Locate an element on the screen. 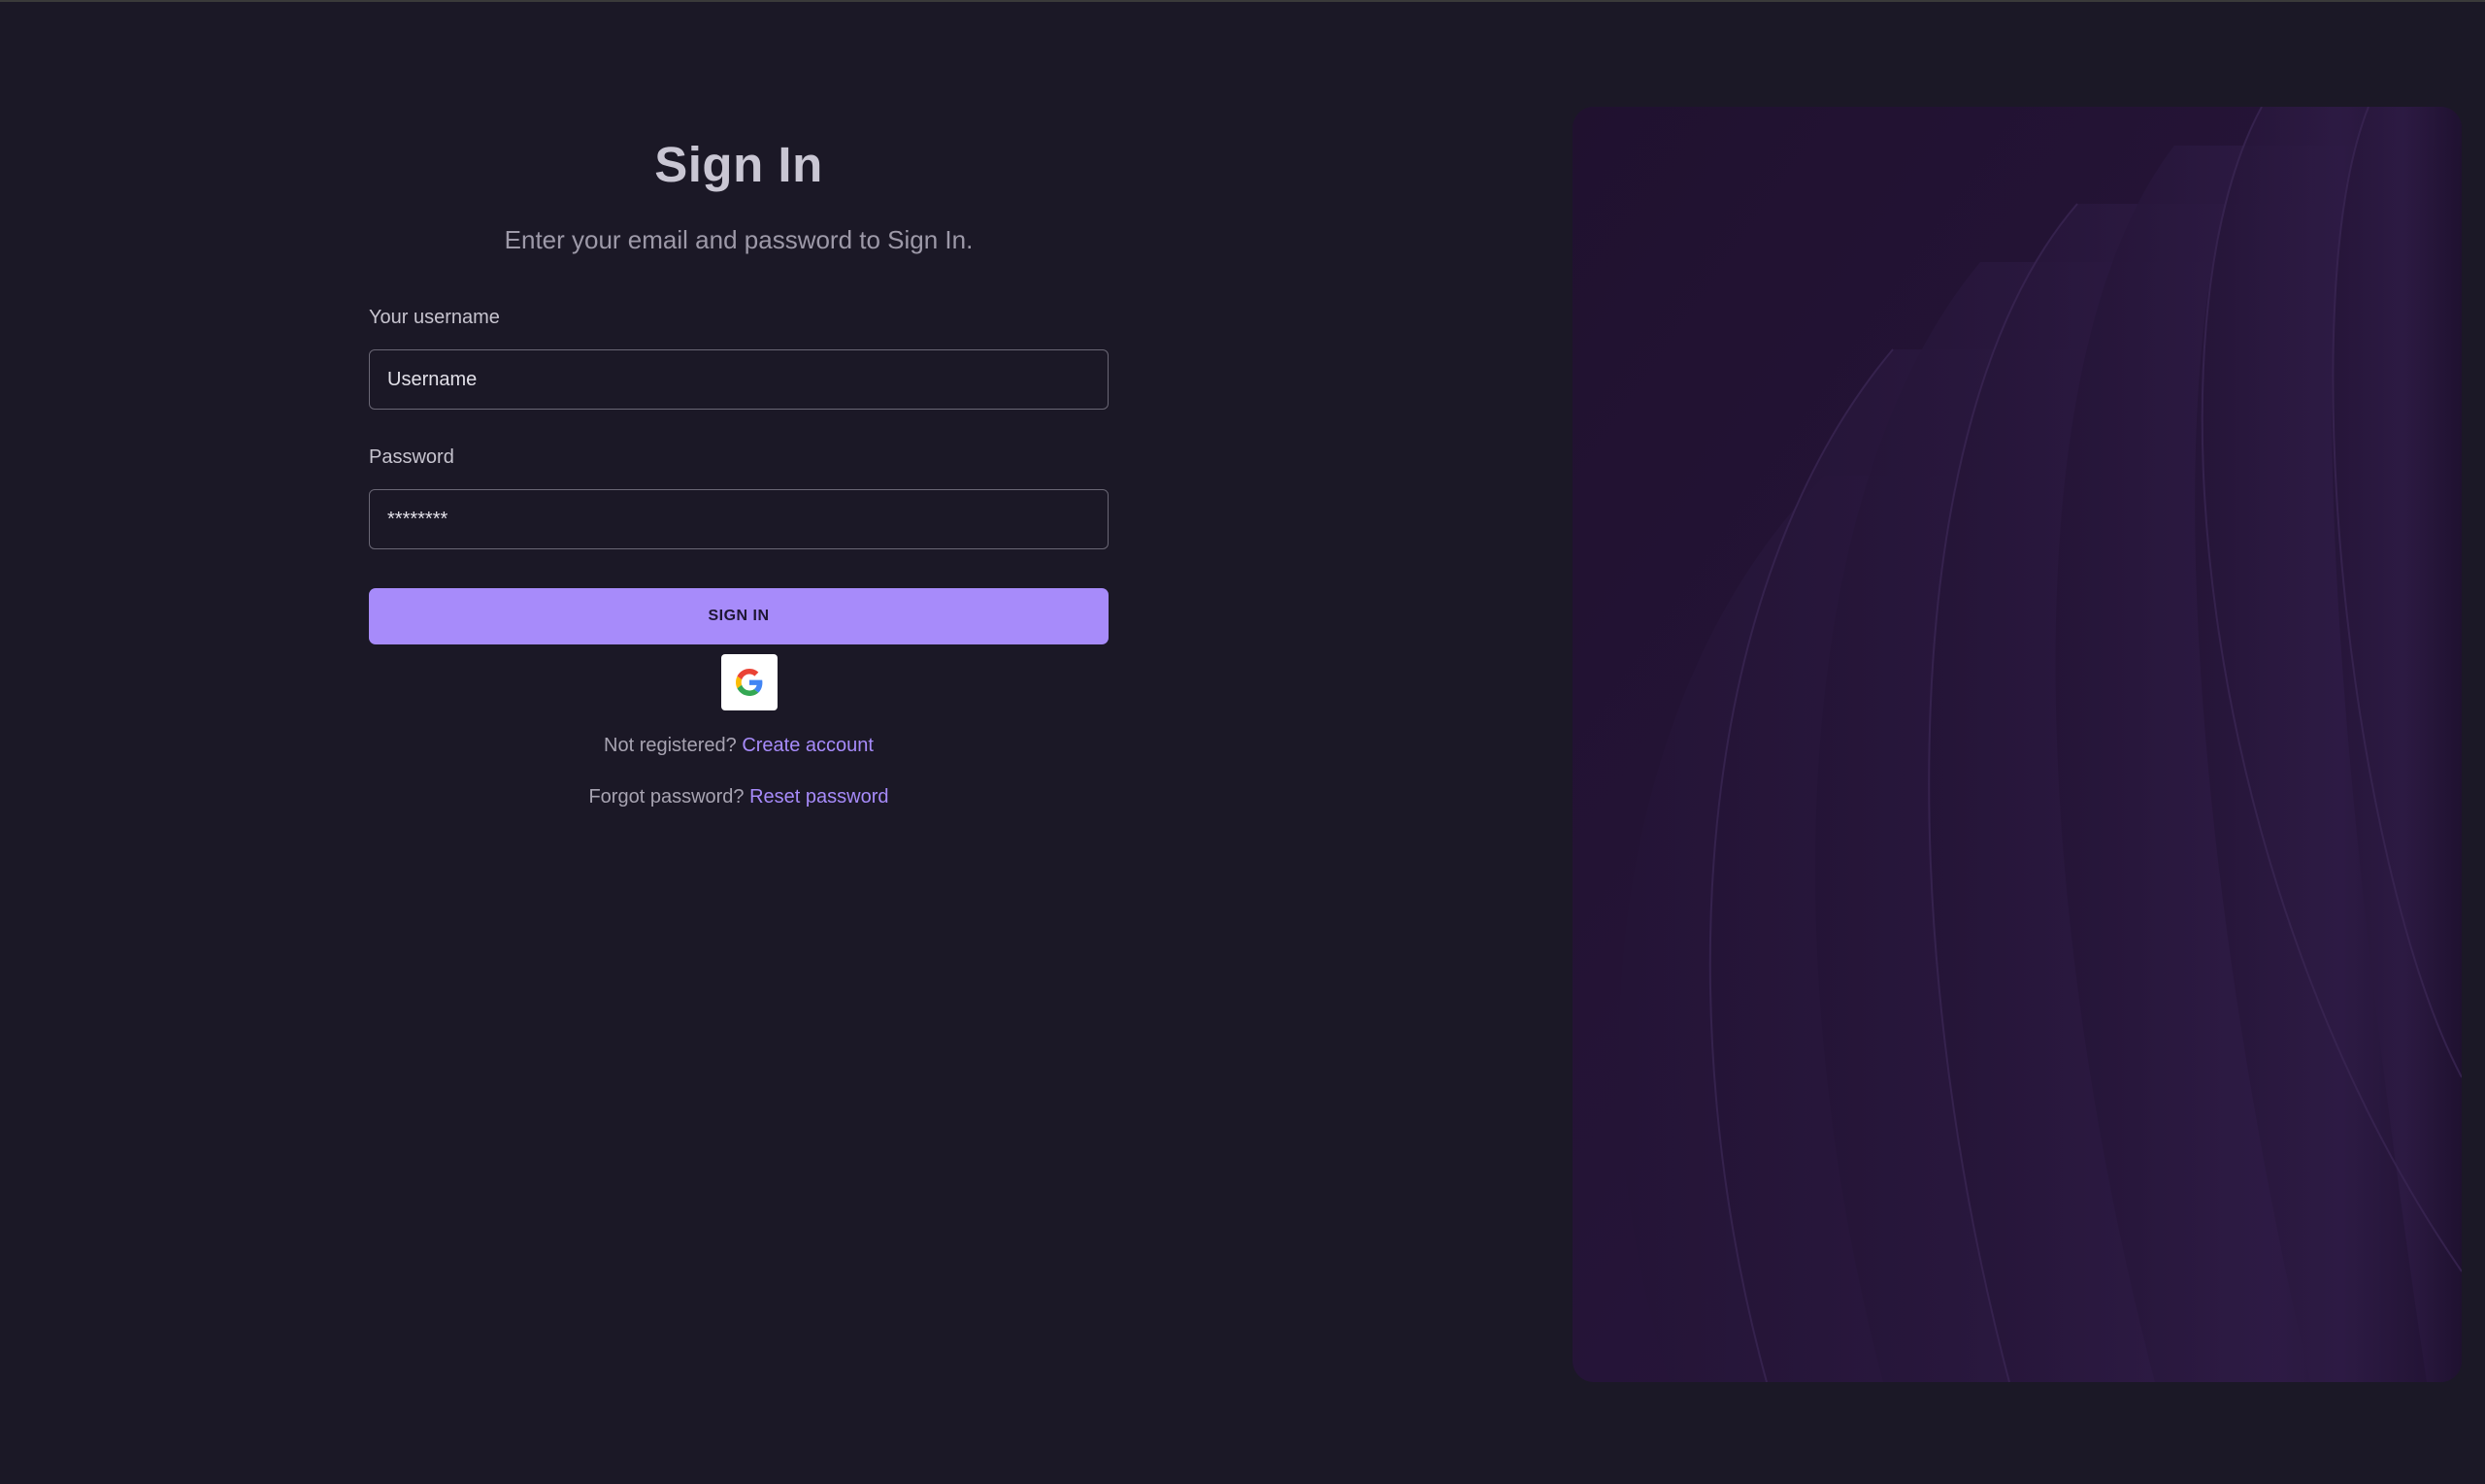 The image size is (2485, 1484). register-line: Not registered? Create account is located at coordinates (739, 746).